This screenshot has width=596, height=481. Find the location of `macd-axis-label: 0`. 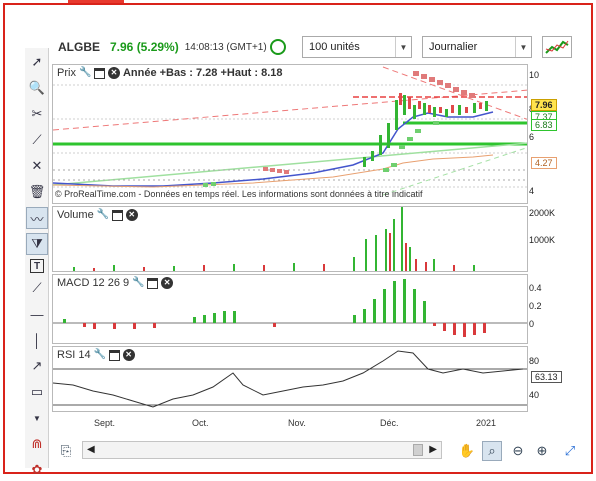

macd-axis-label: 0 is located at coordinates (532, 324).